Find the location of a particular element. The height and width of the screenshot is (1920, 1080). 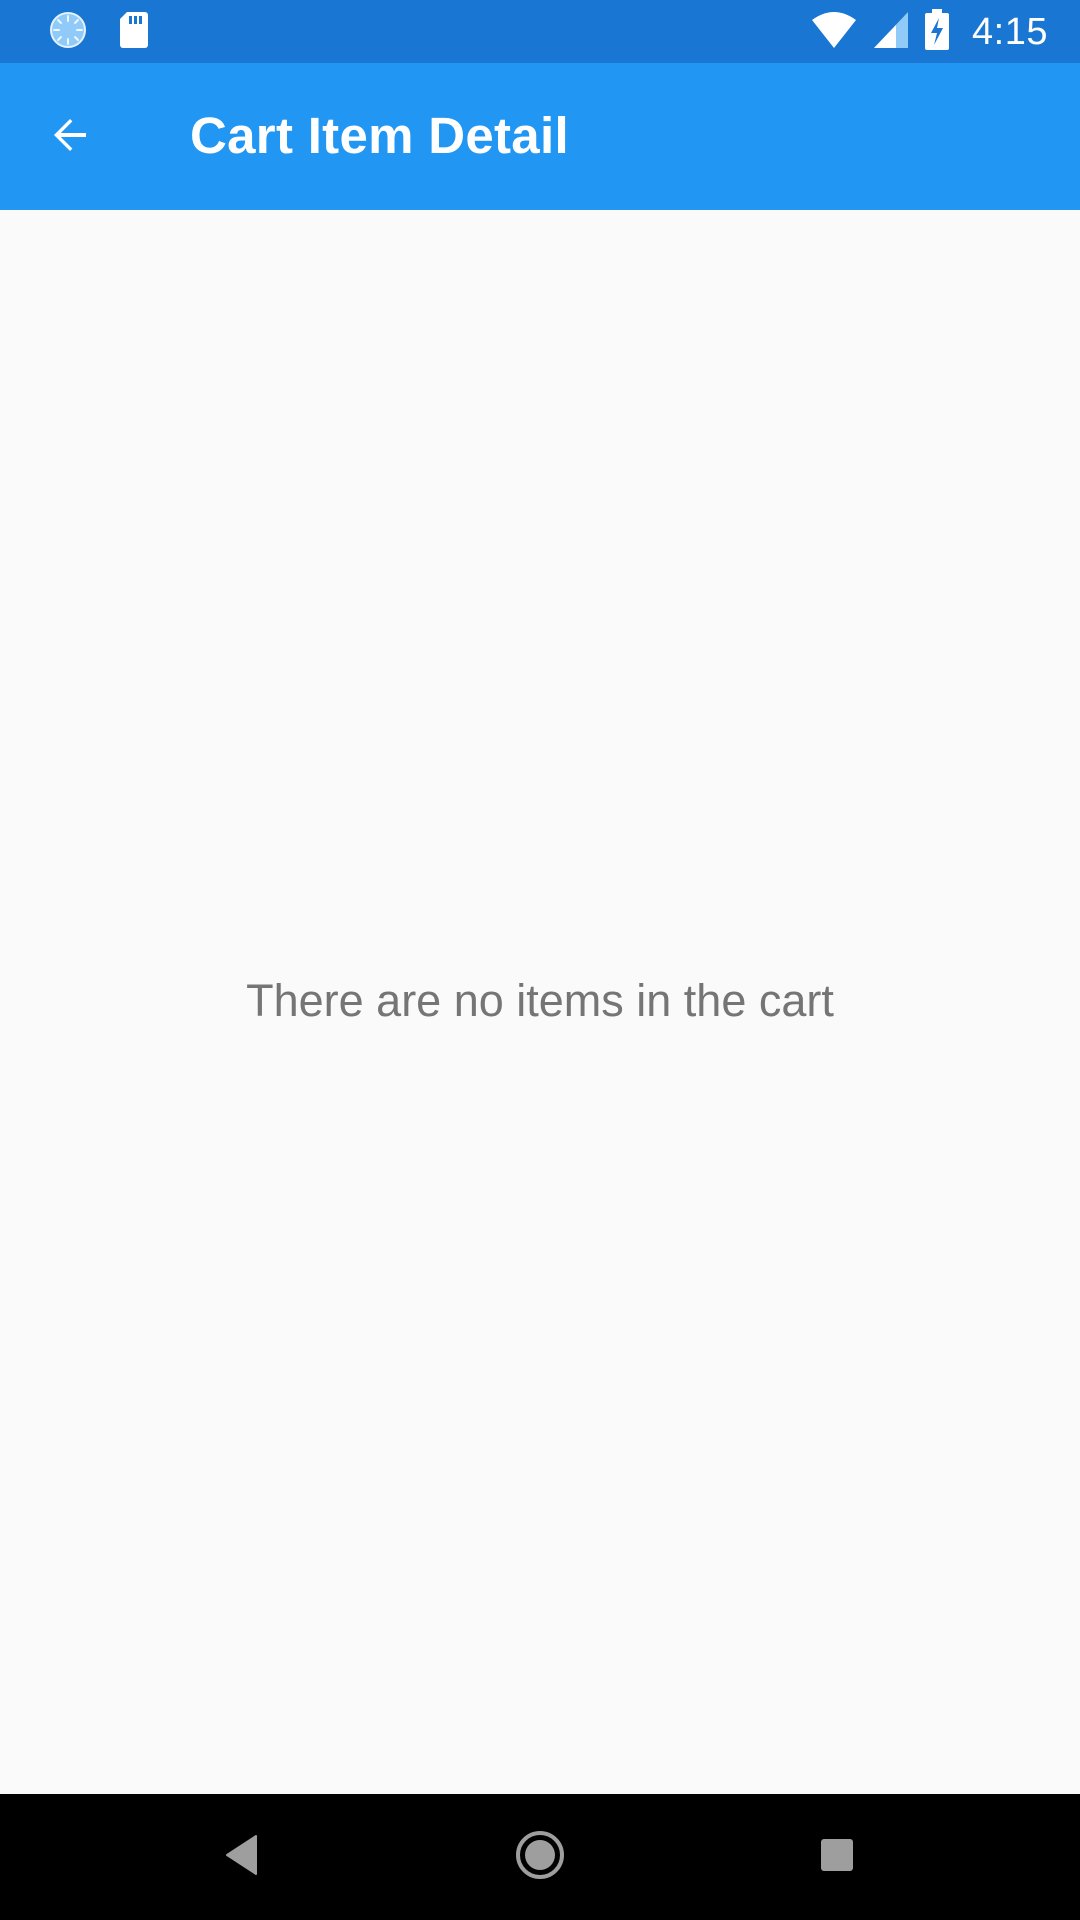

recents-square-icon is located at coordinates (837, 1857).